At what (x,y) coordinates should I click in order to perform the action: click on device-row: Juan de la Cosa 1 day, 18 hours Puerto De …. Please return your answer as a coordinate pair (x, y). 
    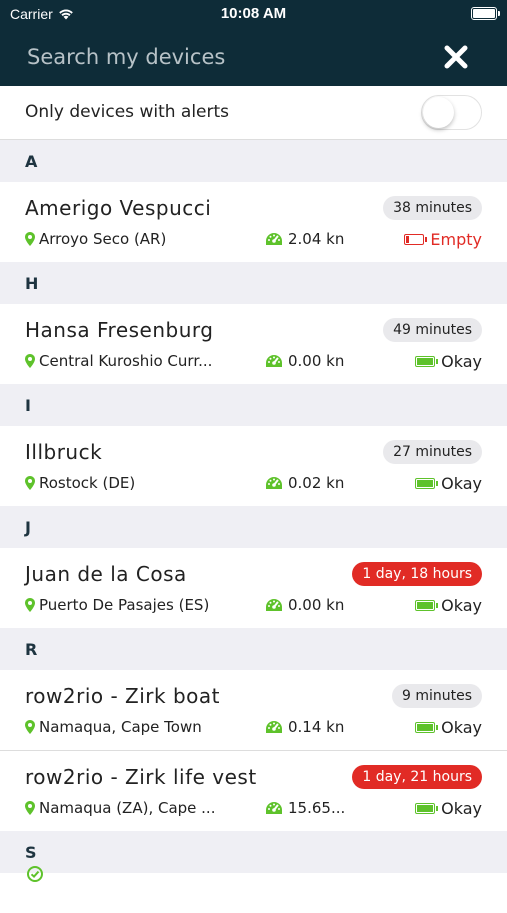
    Looking at the image, I should click on (253, 588).